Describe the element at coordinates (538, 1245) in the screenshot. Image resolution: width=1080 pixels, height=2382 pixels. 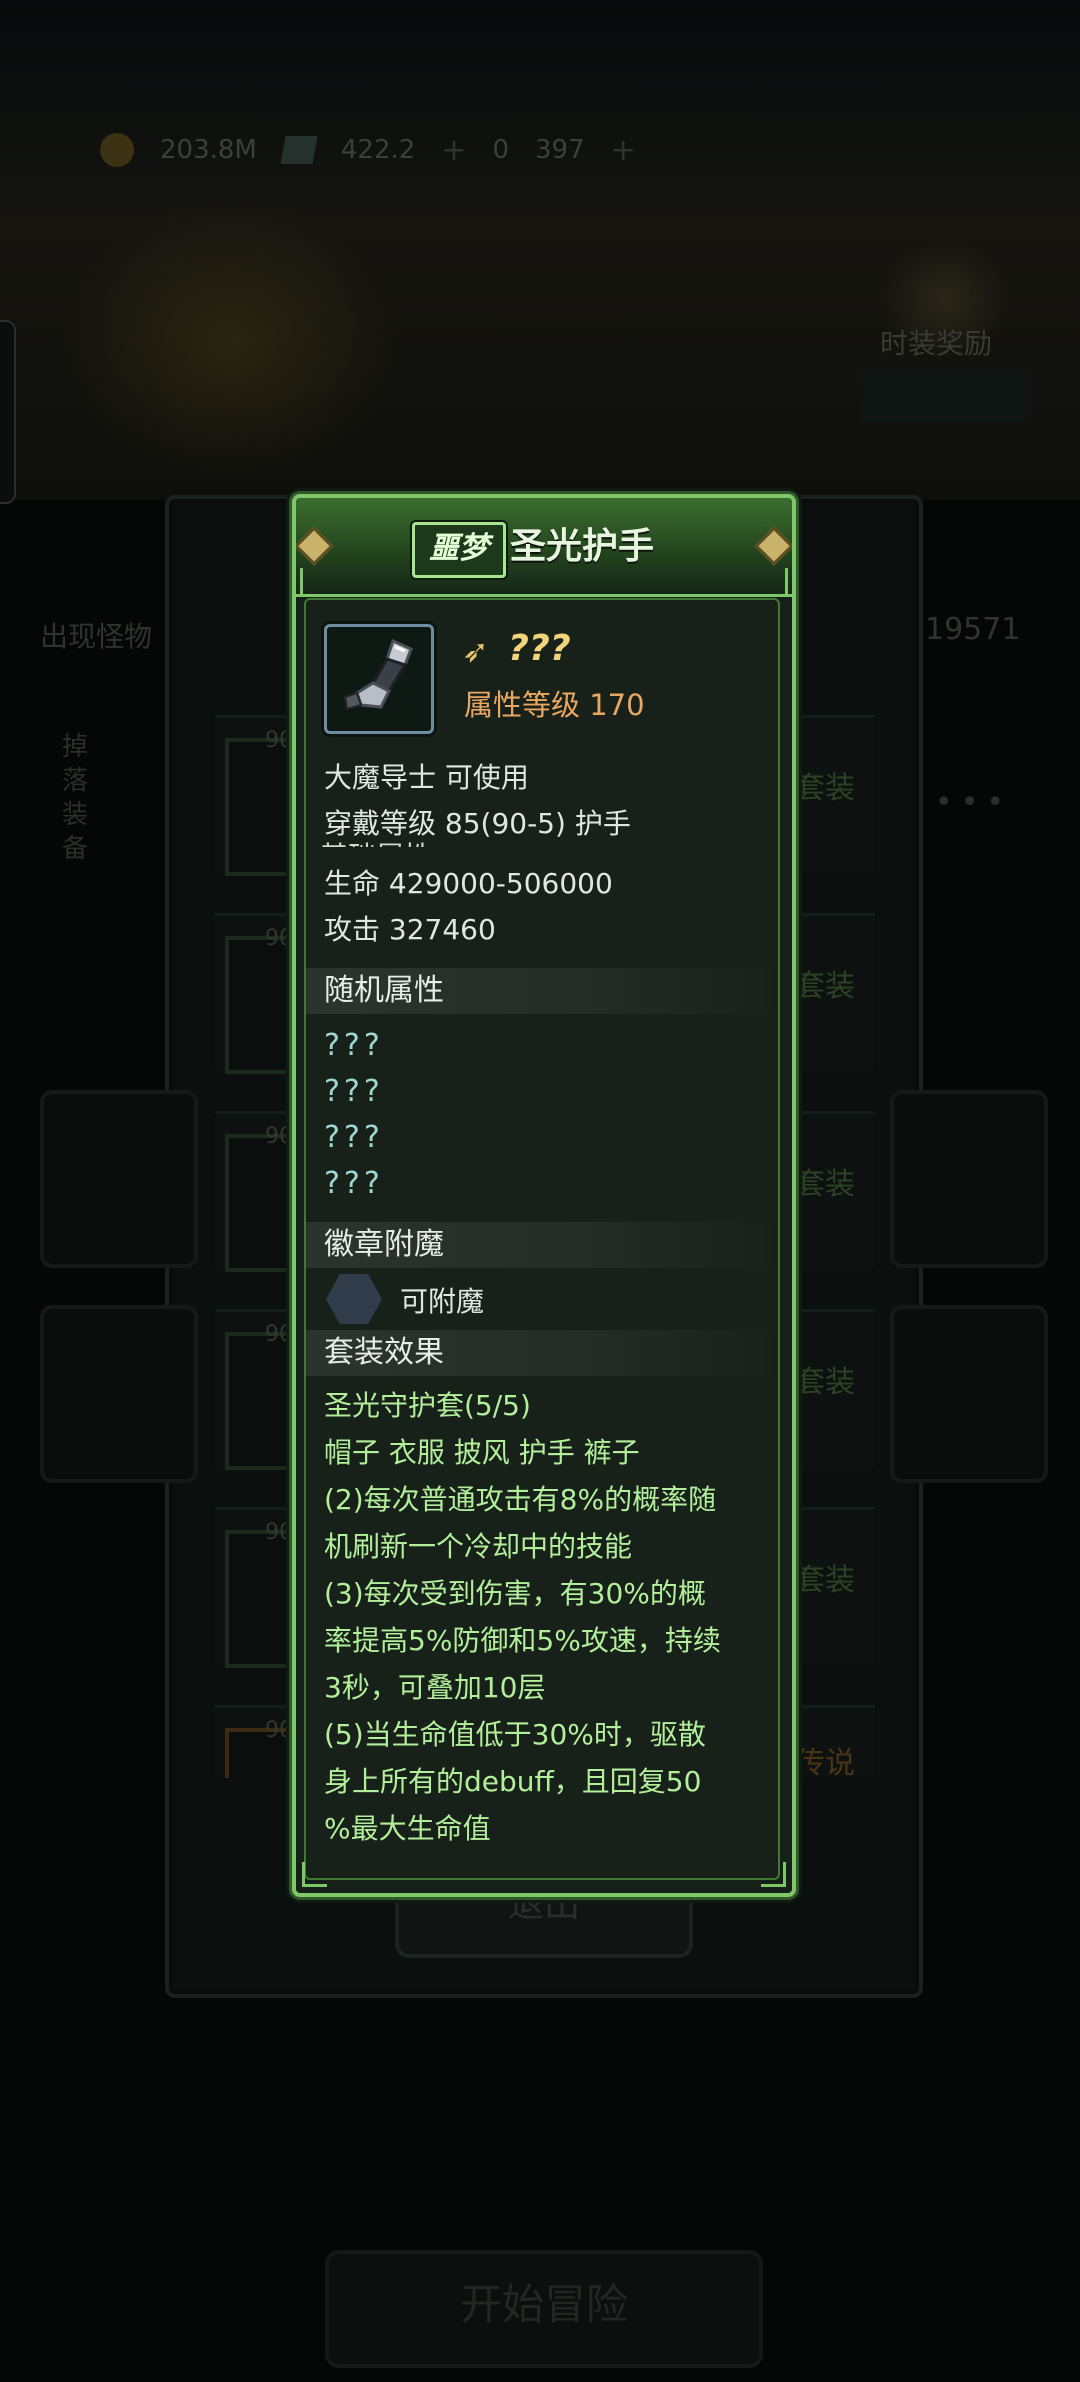
I see `badge-enchant-header: 徽章附魔` at that location.